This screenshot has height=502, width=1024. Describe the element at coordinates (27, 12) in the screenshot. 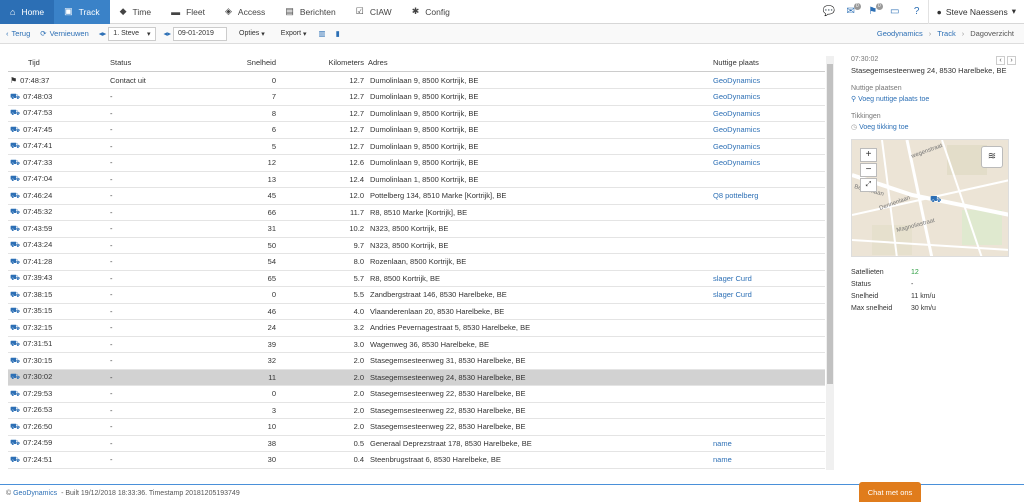

I see `tab-home: ⌂ Home` at that location.